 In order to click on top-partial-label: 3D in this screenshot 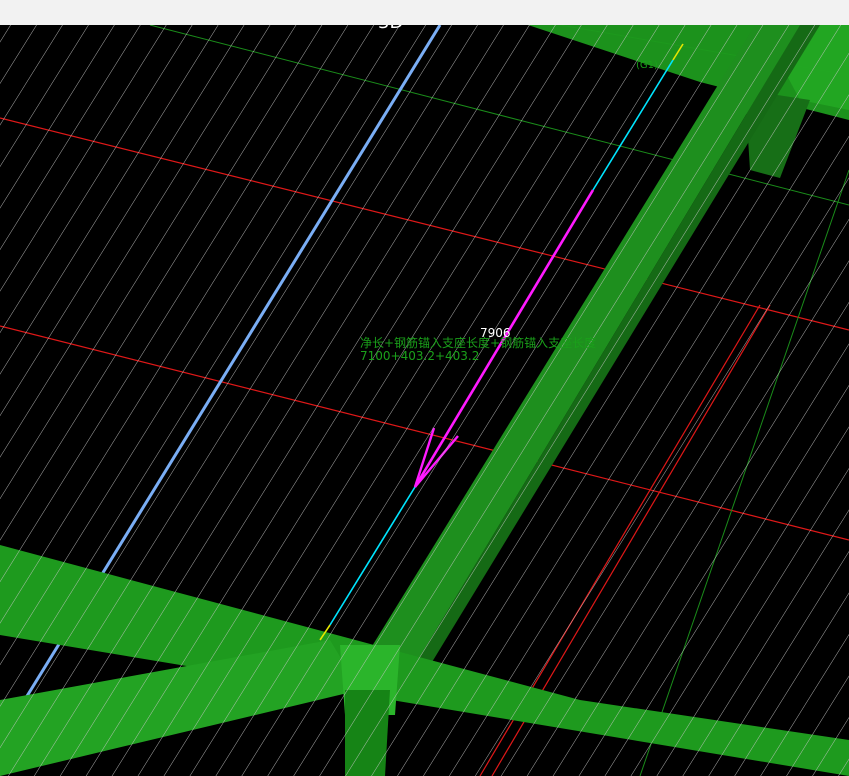, I will do `click(390, 29)`.